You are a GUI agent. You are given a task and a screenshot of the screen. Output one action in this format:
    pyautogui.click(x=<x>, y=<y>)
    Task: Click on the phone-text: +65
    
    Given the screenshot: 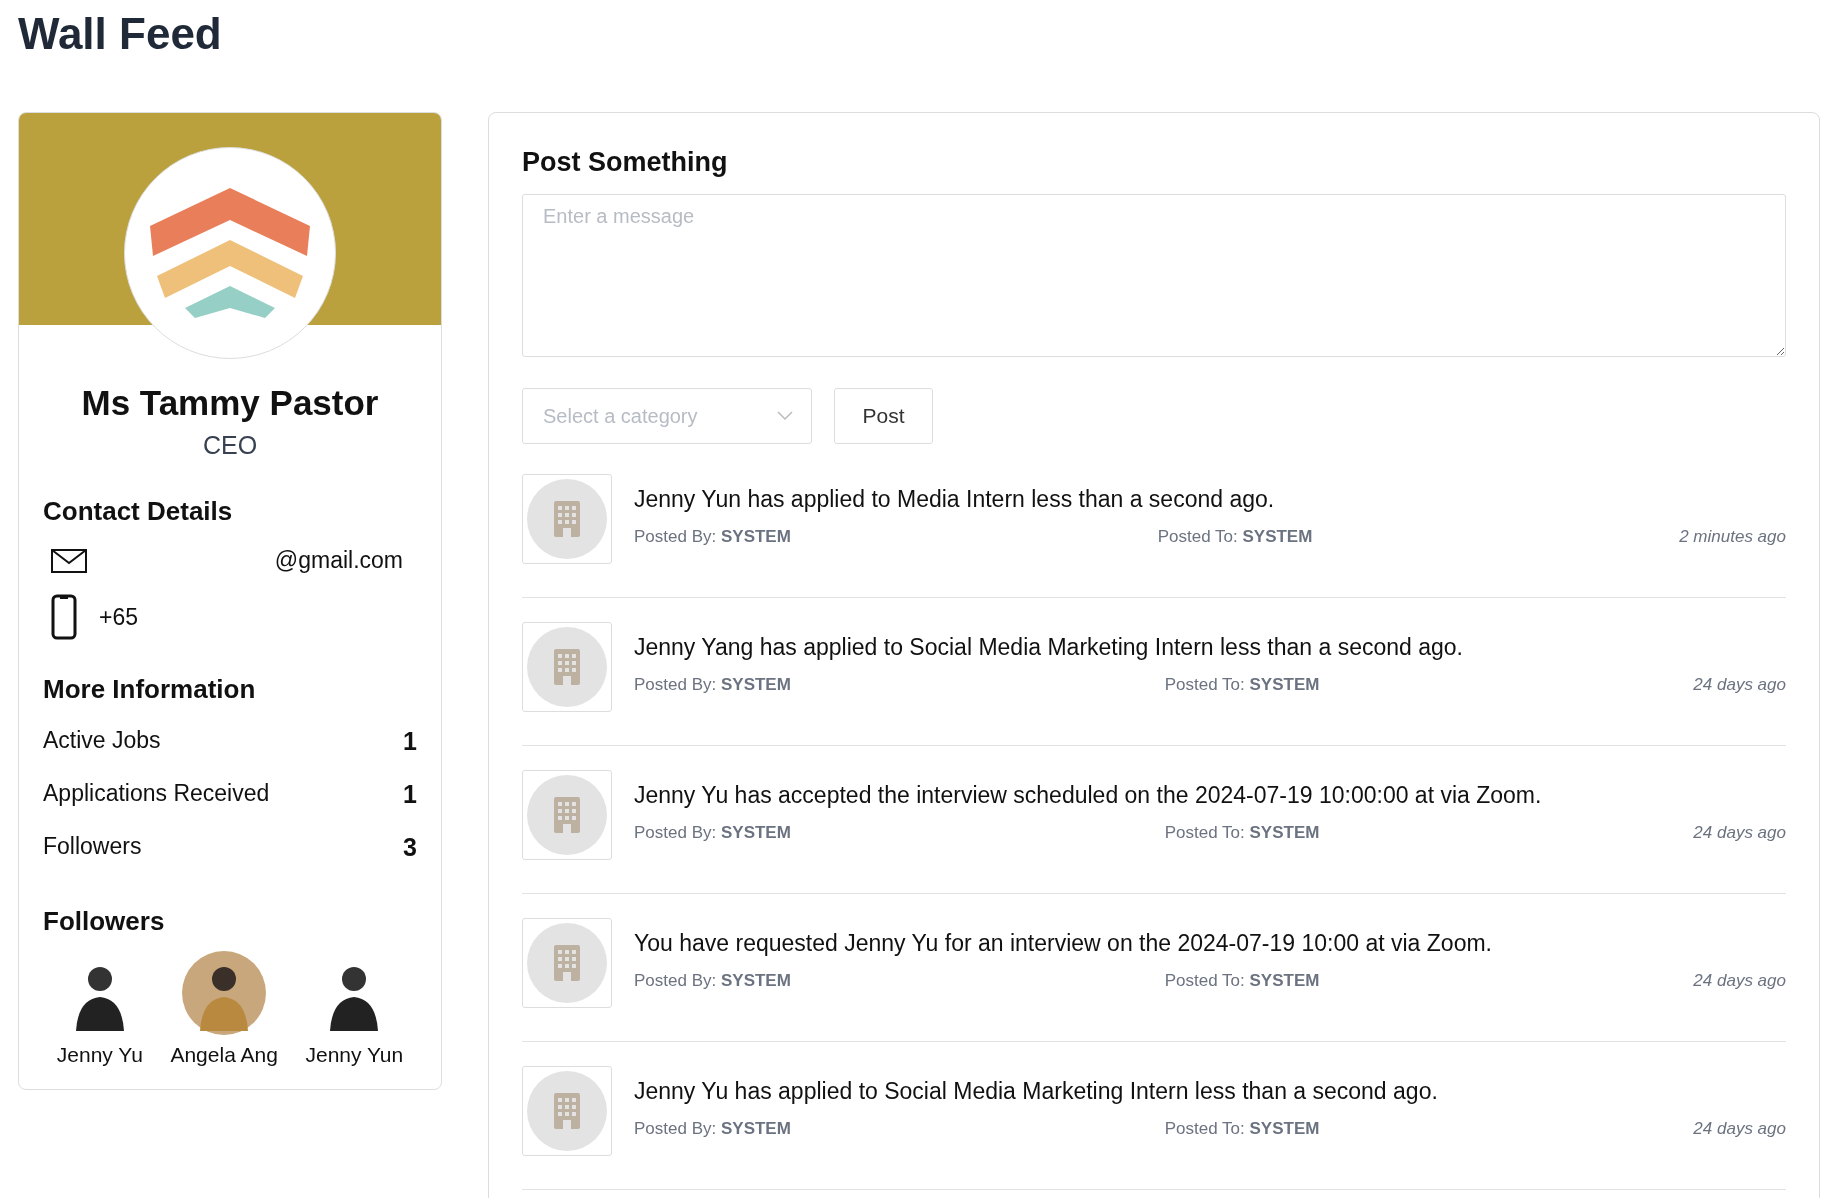 What is the action you would take?
    pyautogui.click(x=118, y=617)
    